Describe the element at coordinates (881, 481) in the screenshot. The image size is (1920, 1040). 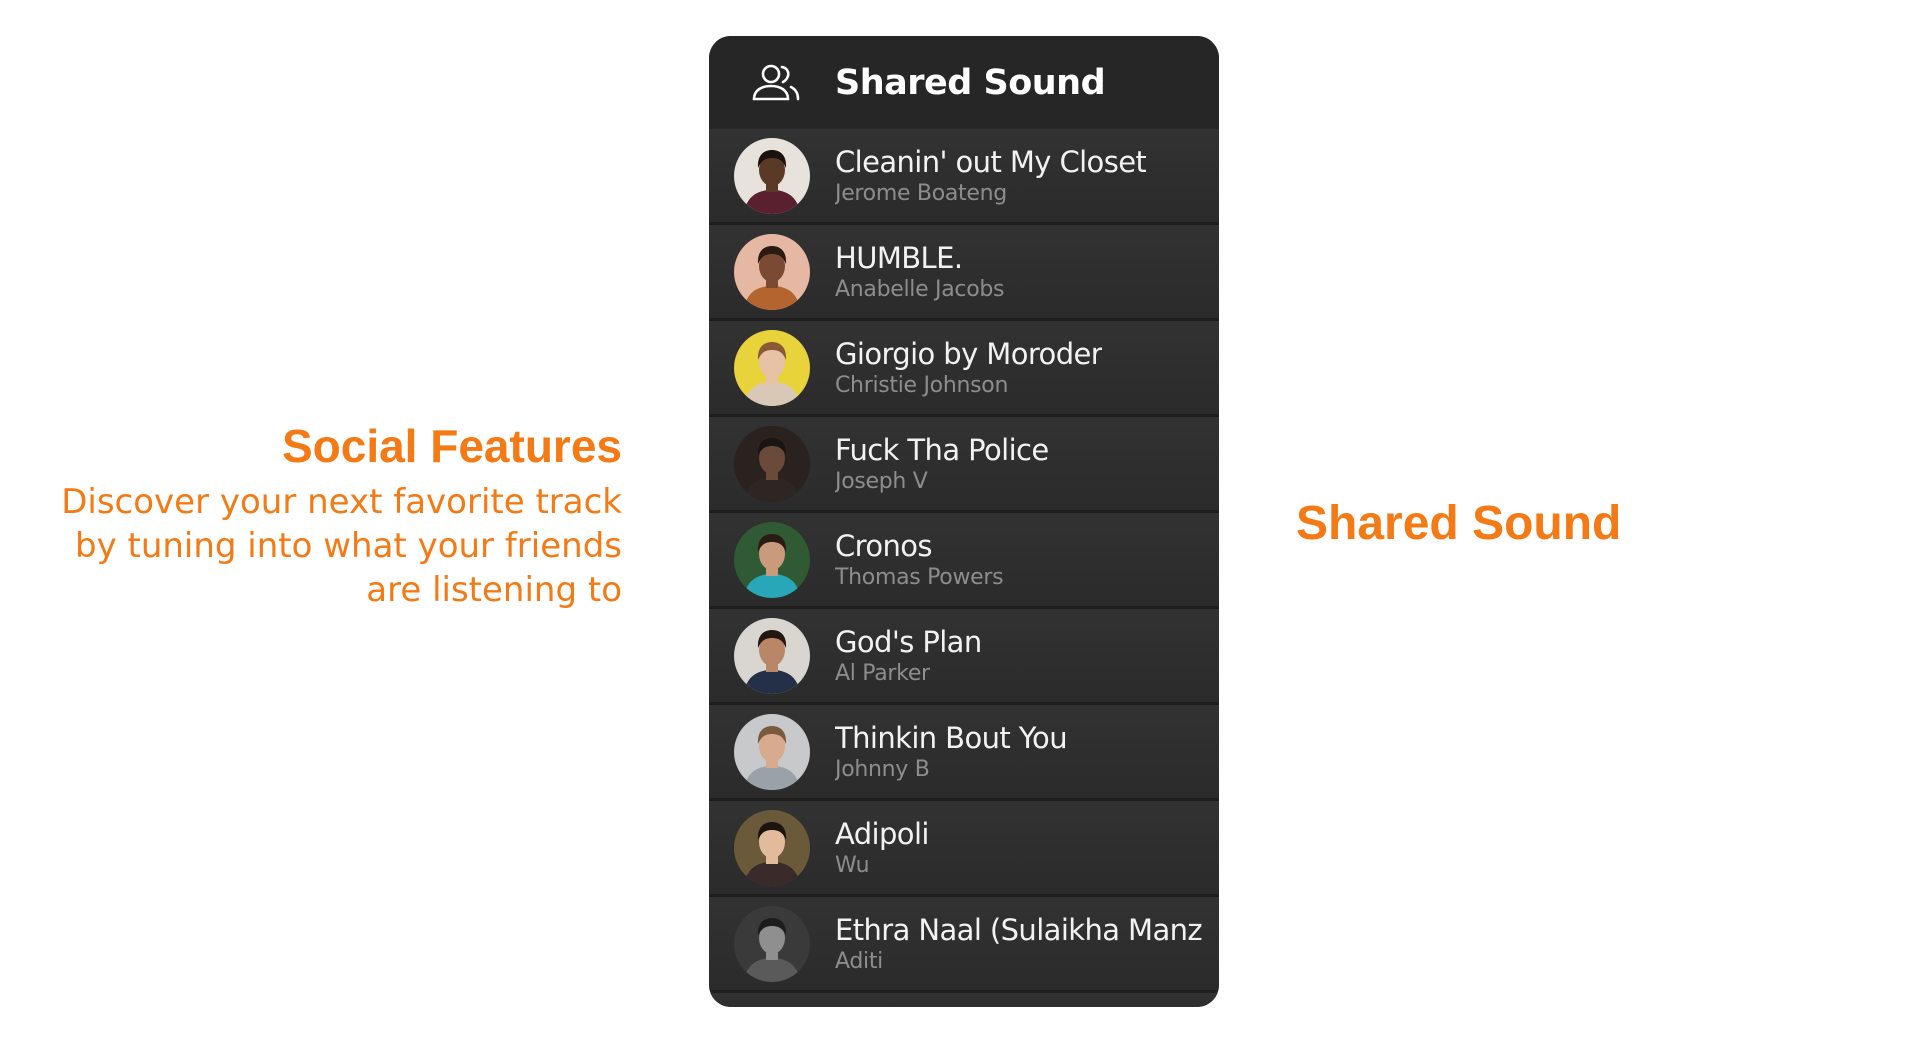
I see `friend-name: Joseph V` at that location.